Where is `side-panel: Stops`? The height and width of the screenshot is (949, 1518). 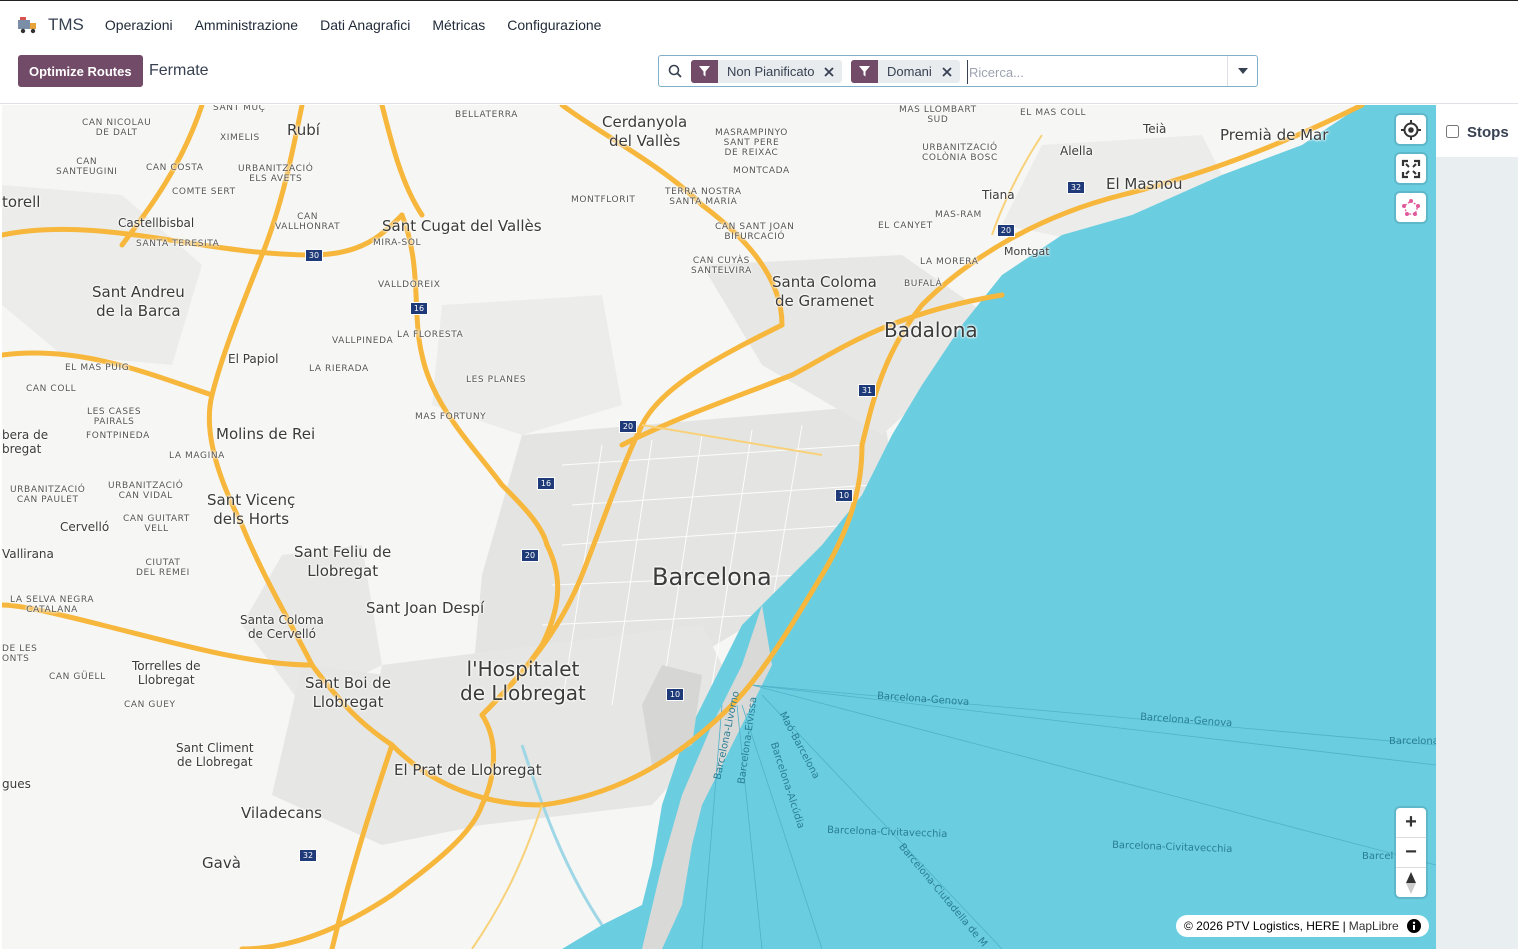 side-panel: Stops is located at coordinates (1477, 527).